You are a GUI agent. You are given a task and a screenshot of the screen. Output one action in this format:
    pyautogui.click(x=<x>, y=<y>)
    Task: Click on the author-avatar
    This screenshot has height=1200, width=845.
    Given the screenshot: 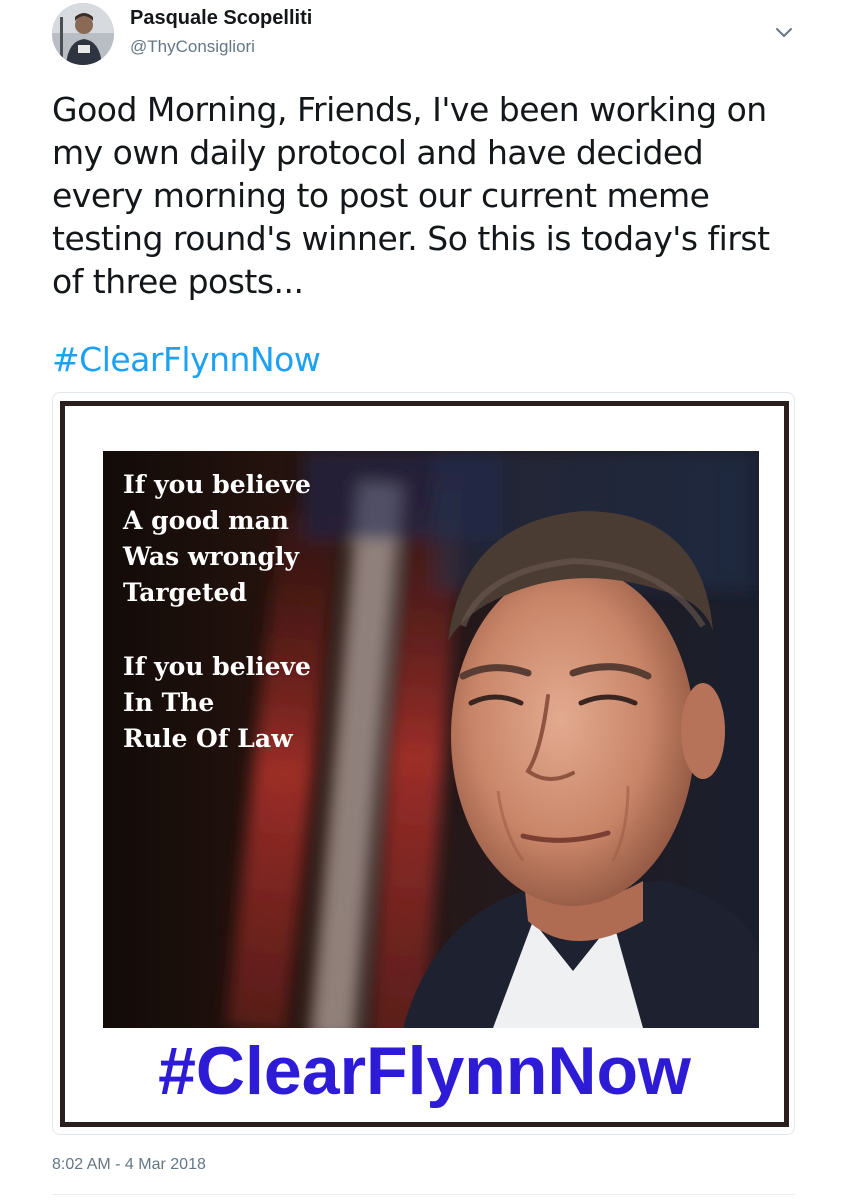 What is the action you would take?
    pyautogui.click(x=83, y=34)
    